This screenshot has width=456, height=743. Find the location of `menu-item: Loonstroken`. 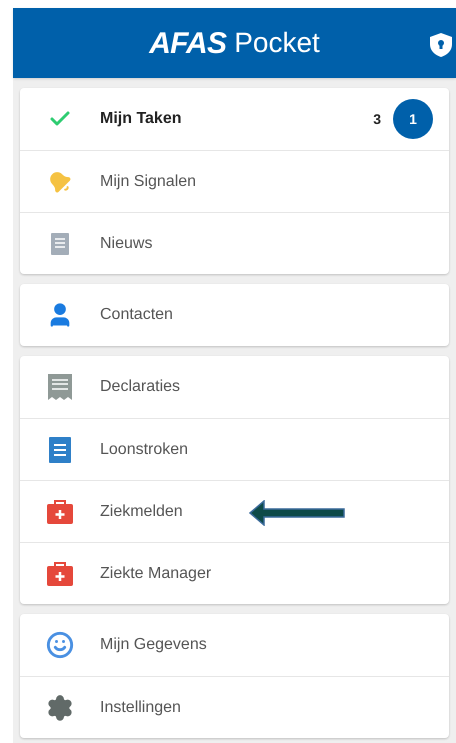

menu-item: Loonstroken is located at coordinates (234, 449).